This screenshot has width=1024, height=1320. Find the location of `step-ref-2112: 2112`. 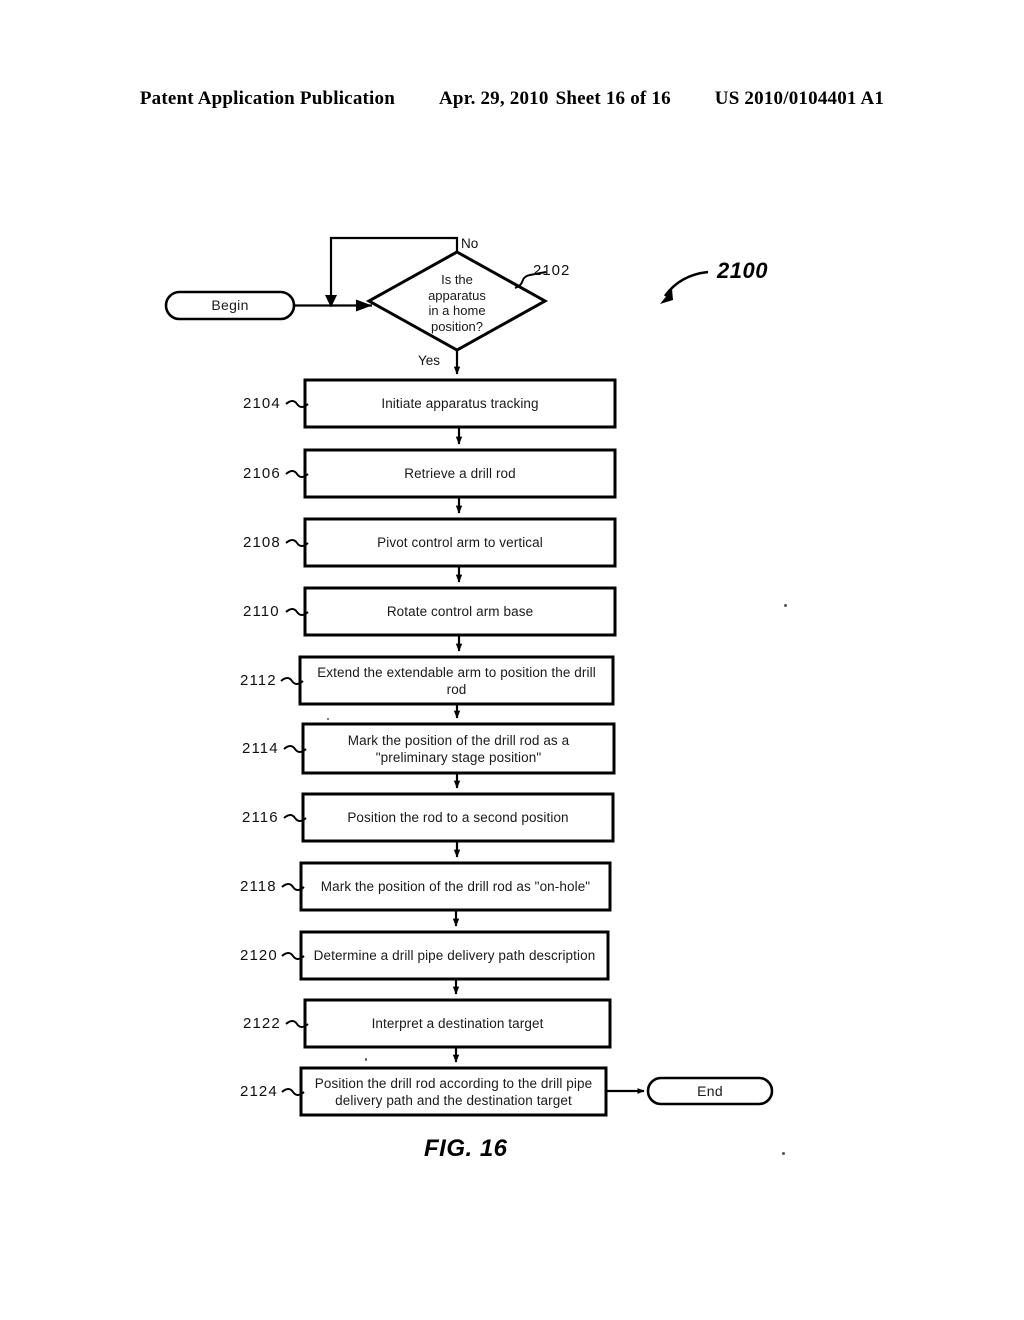

step-ref-2112: 2112 is located at coordinates (258, 680).